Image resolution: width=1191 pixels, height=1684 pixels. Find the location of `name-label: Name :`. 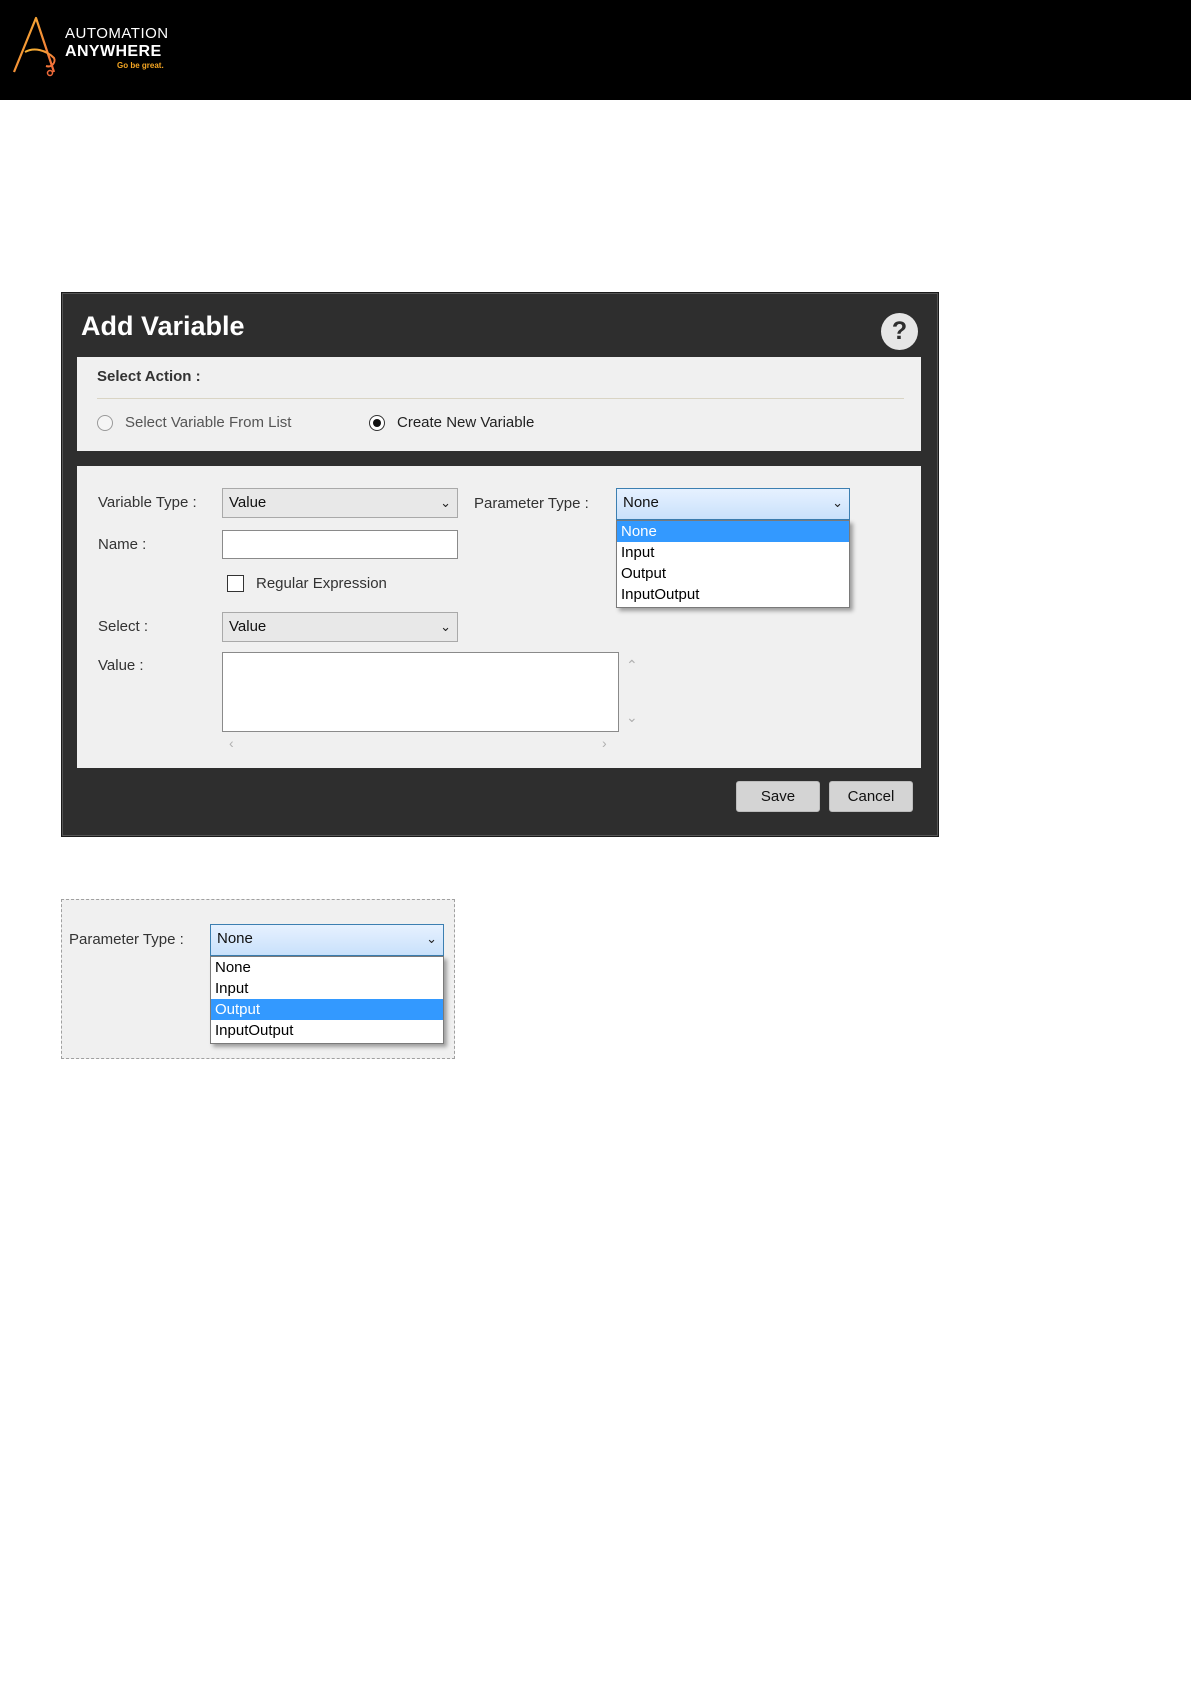

name-label: Name : is located at coordinates (122, 544).